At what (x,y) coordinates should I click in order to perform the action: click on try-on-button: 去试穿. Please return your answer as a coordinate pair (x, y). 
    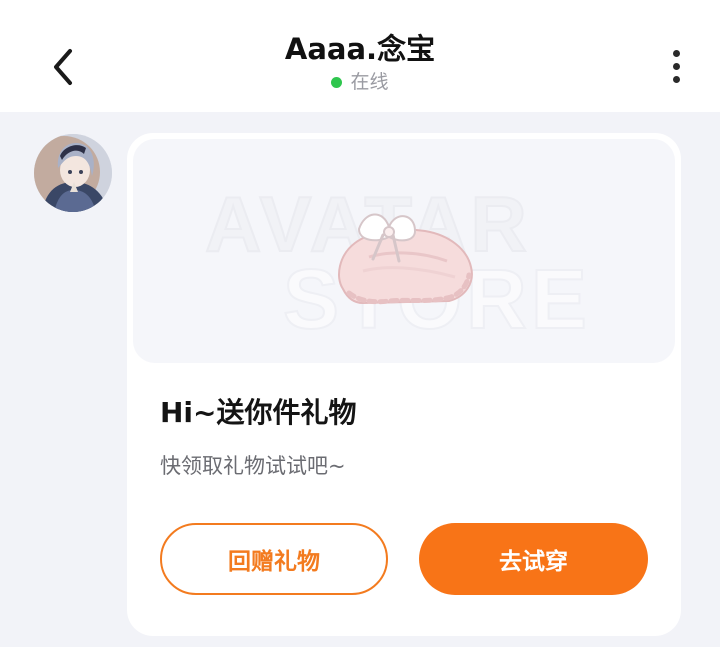
    Looking at the image, I should click on (533, 559).